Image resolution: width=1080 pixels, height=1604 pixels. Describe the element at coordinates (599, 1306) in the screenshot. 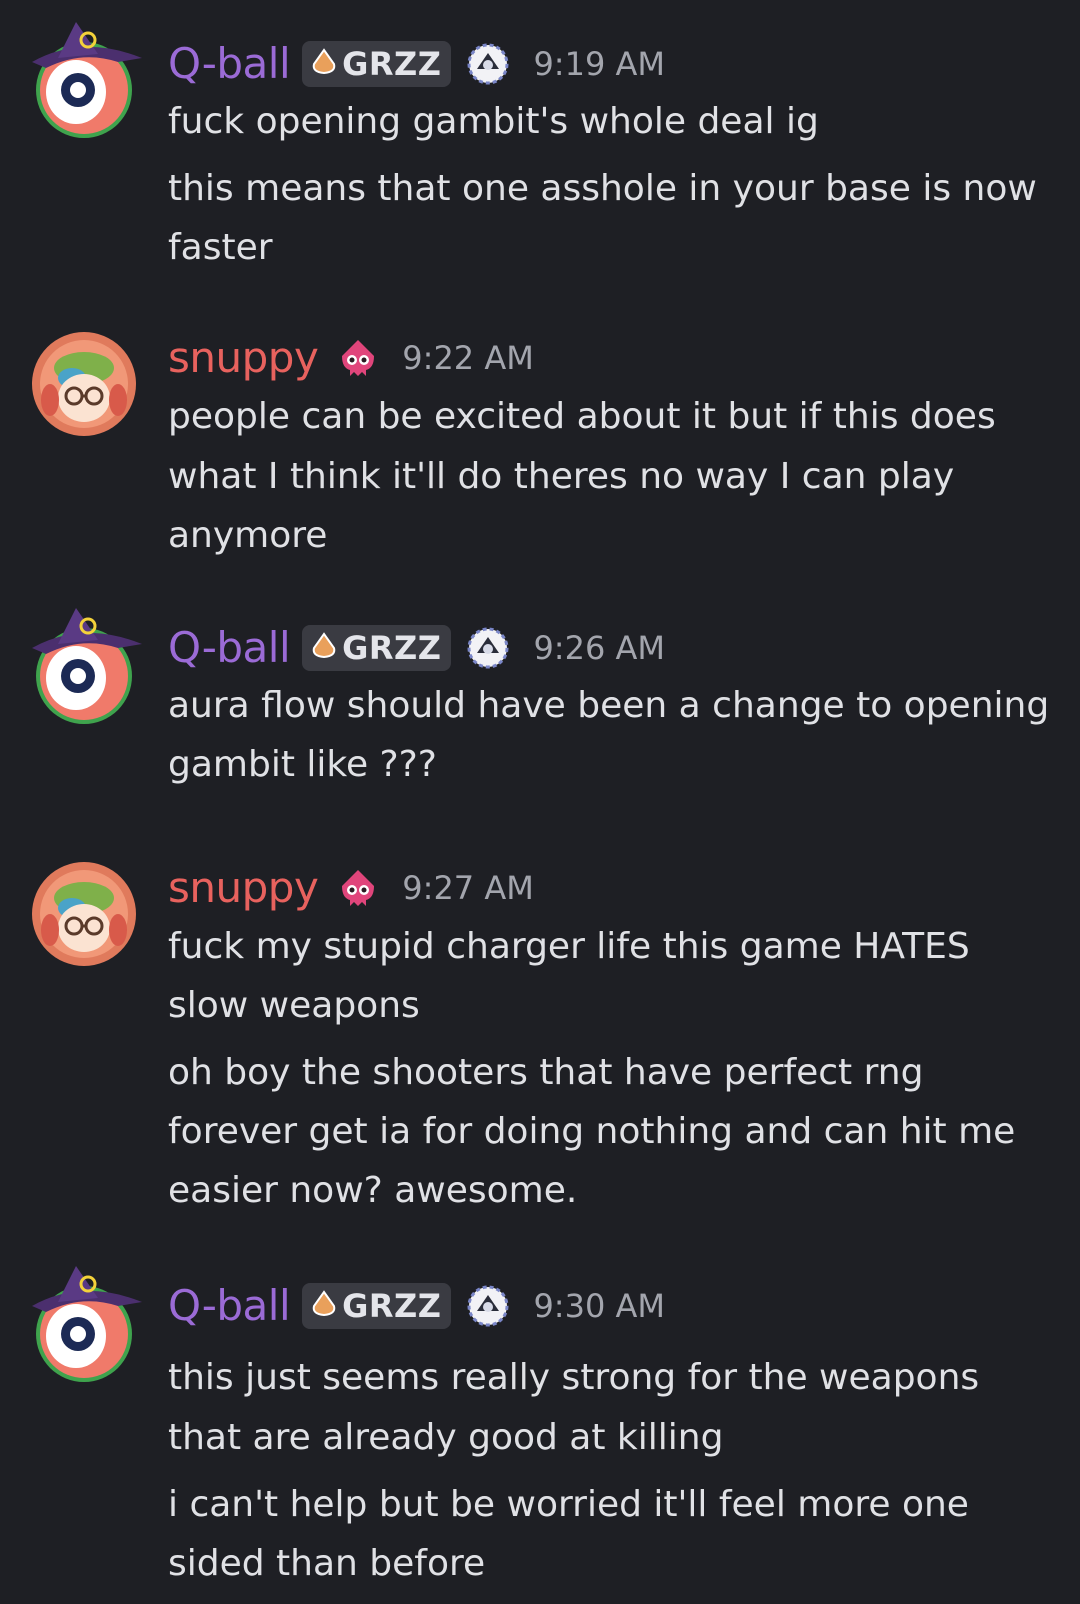

I see `timestamp: 9:30 AM` at that location.